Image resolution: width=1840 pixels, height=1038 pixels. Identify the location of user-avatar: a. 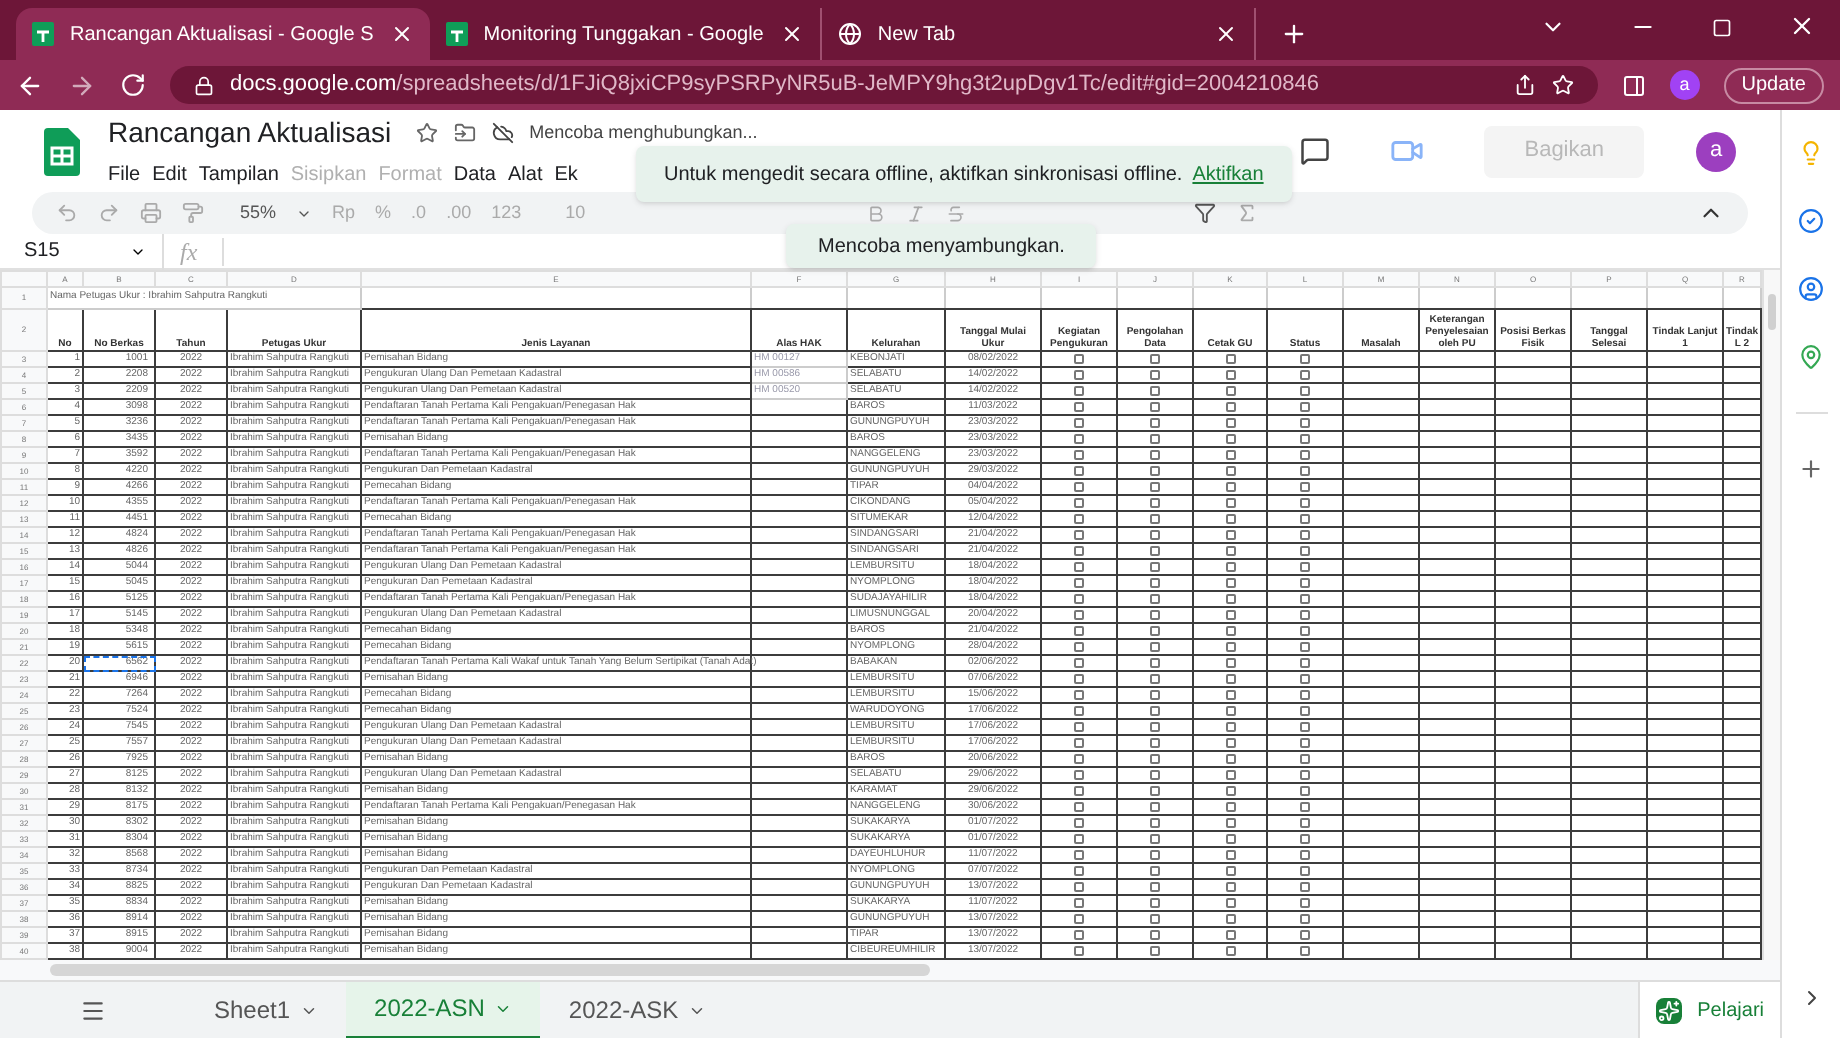
(1716, 151).